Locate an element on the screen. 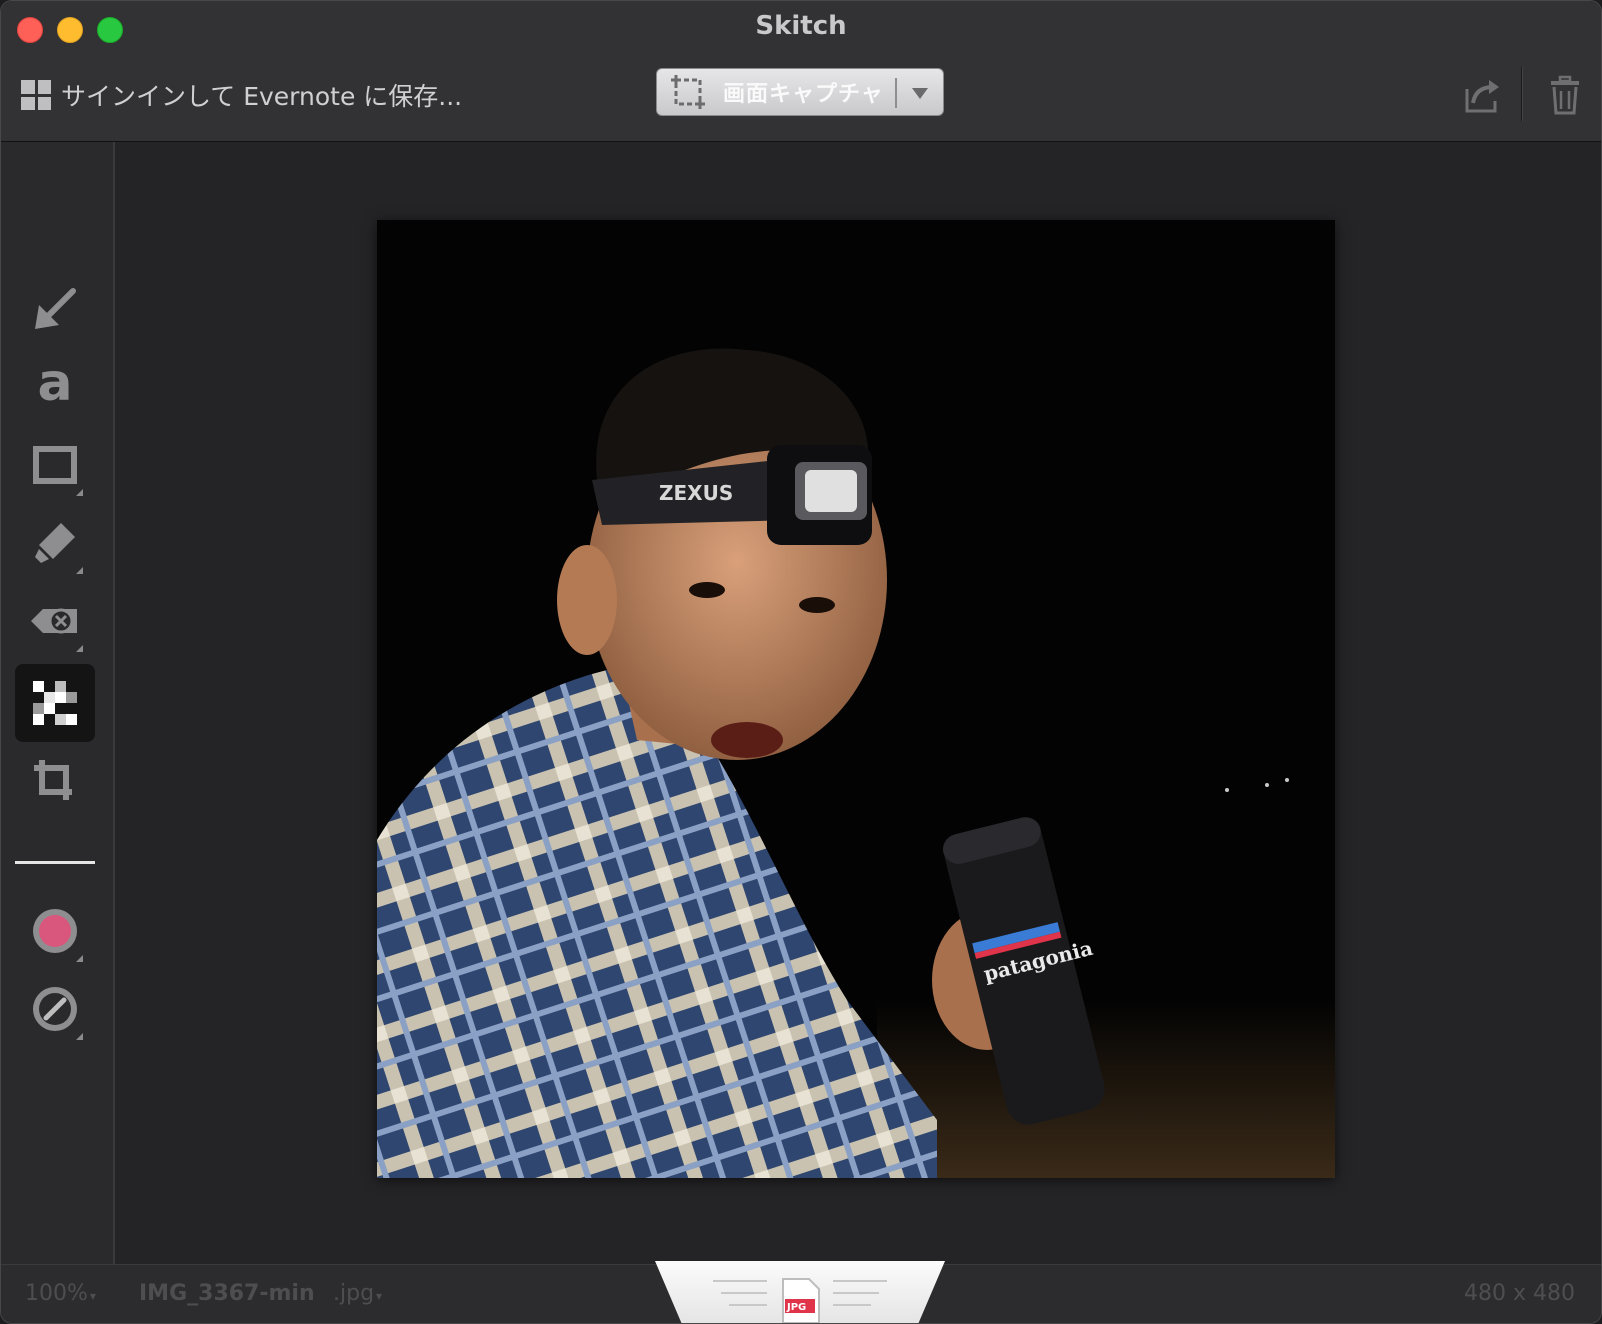  sidebar-separator is located at coordinates (55, 862).